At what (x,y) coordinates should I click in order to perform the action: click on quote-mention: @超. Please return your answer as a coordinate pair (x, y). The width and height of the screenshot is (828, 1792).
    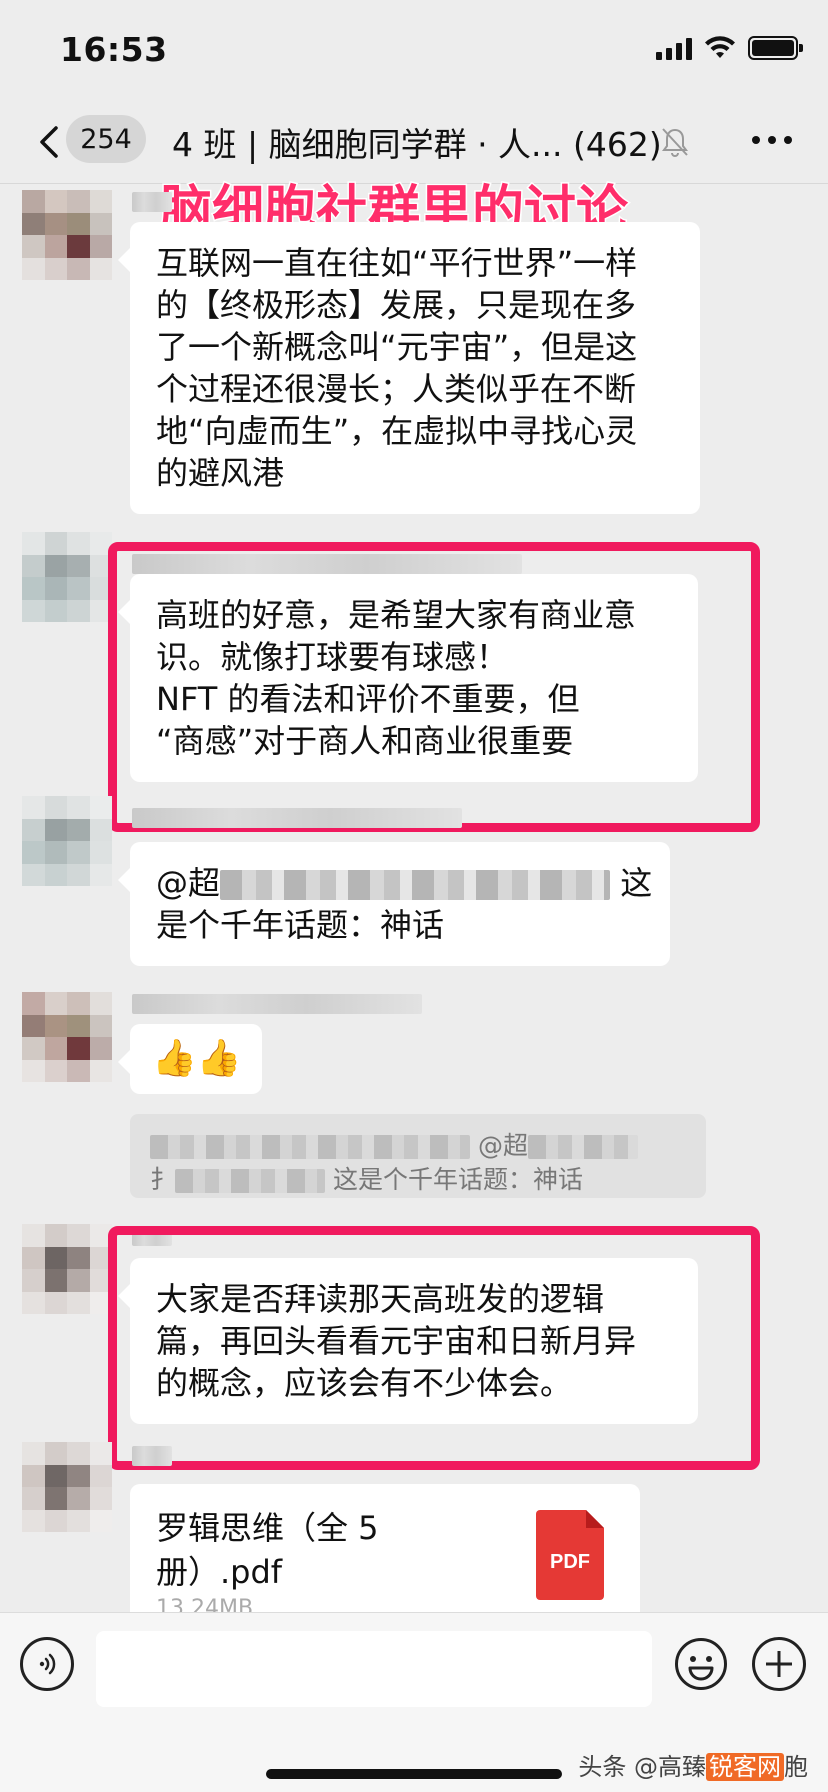
    Looking at the image, I should click on (502, 1145).